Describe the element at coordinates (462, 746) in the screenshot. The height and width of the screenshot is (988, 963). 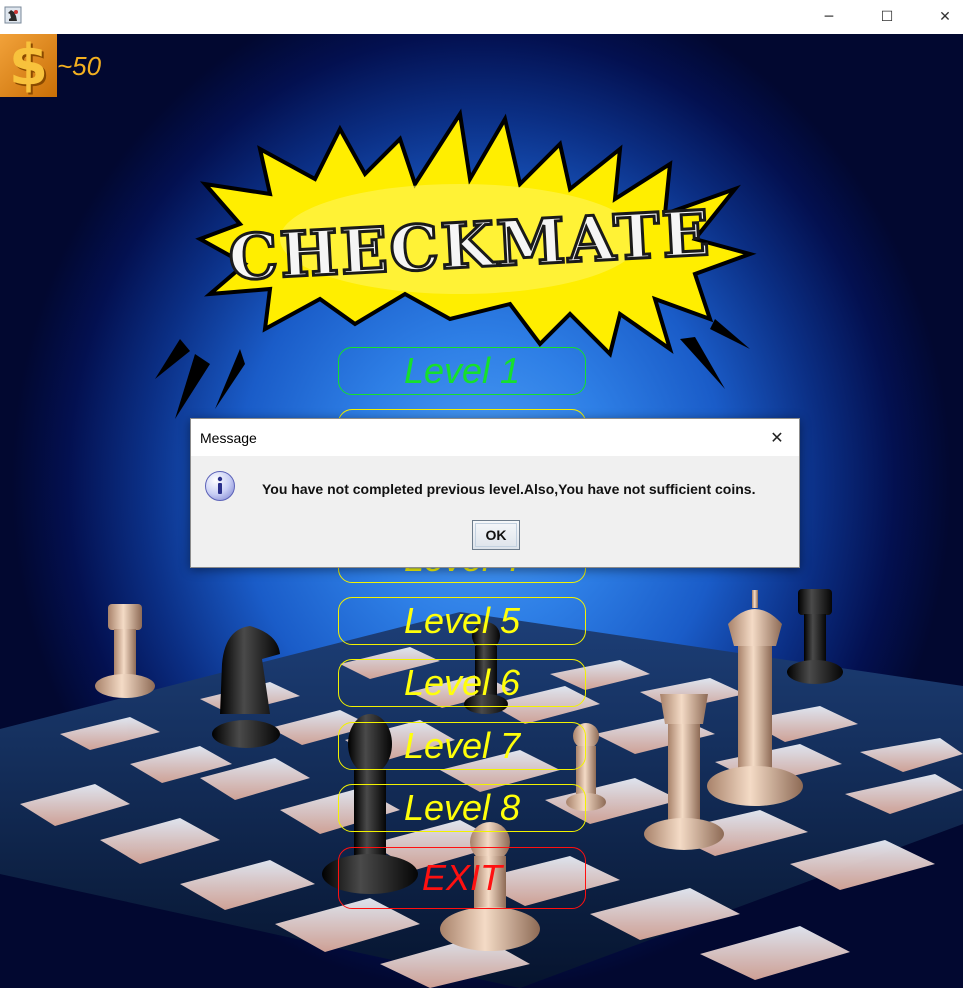
I see `level-7-button: Level 7` at that location.